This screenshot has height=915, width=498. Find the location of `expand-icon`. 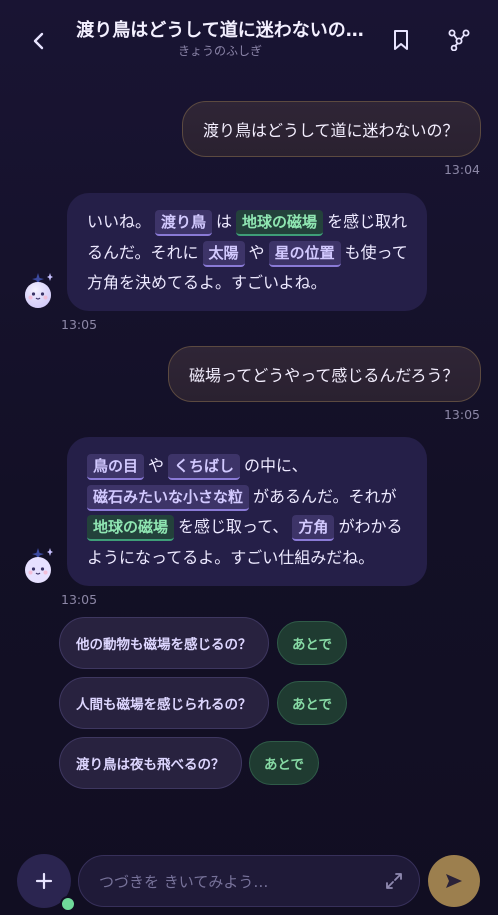

expand-icon is located at coordinates (394, 881).